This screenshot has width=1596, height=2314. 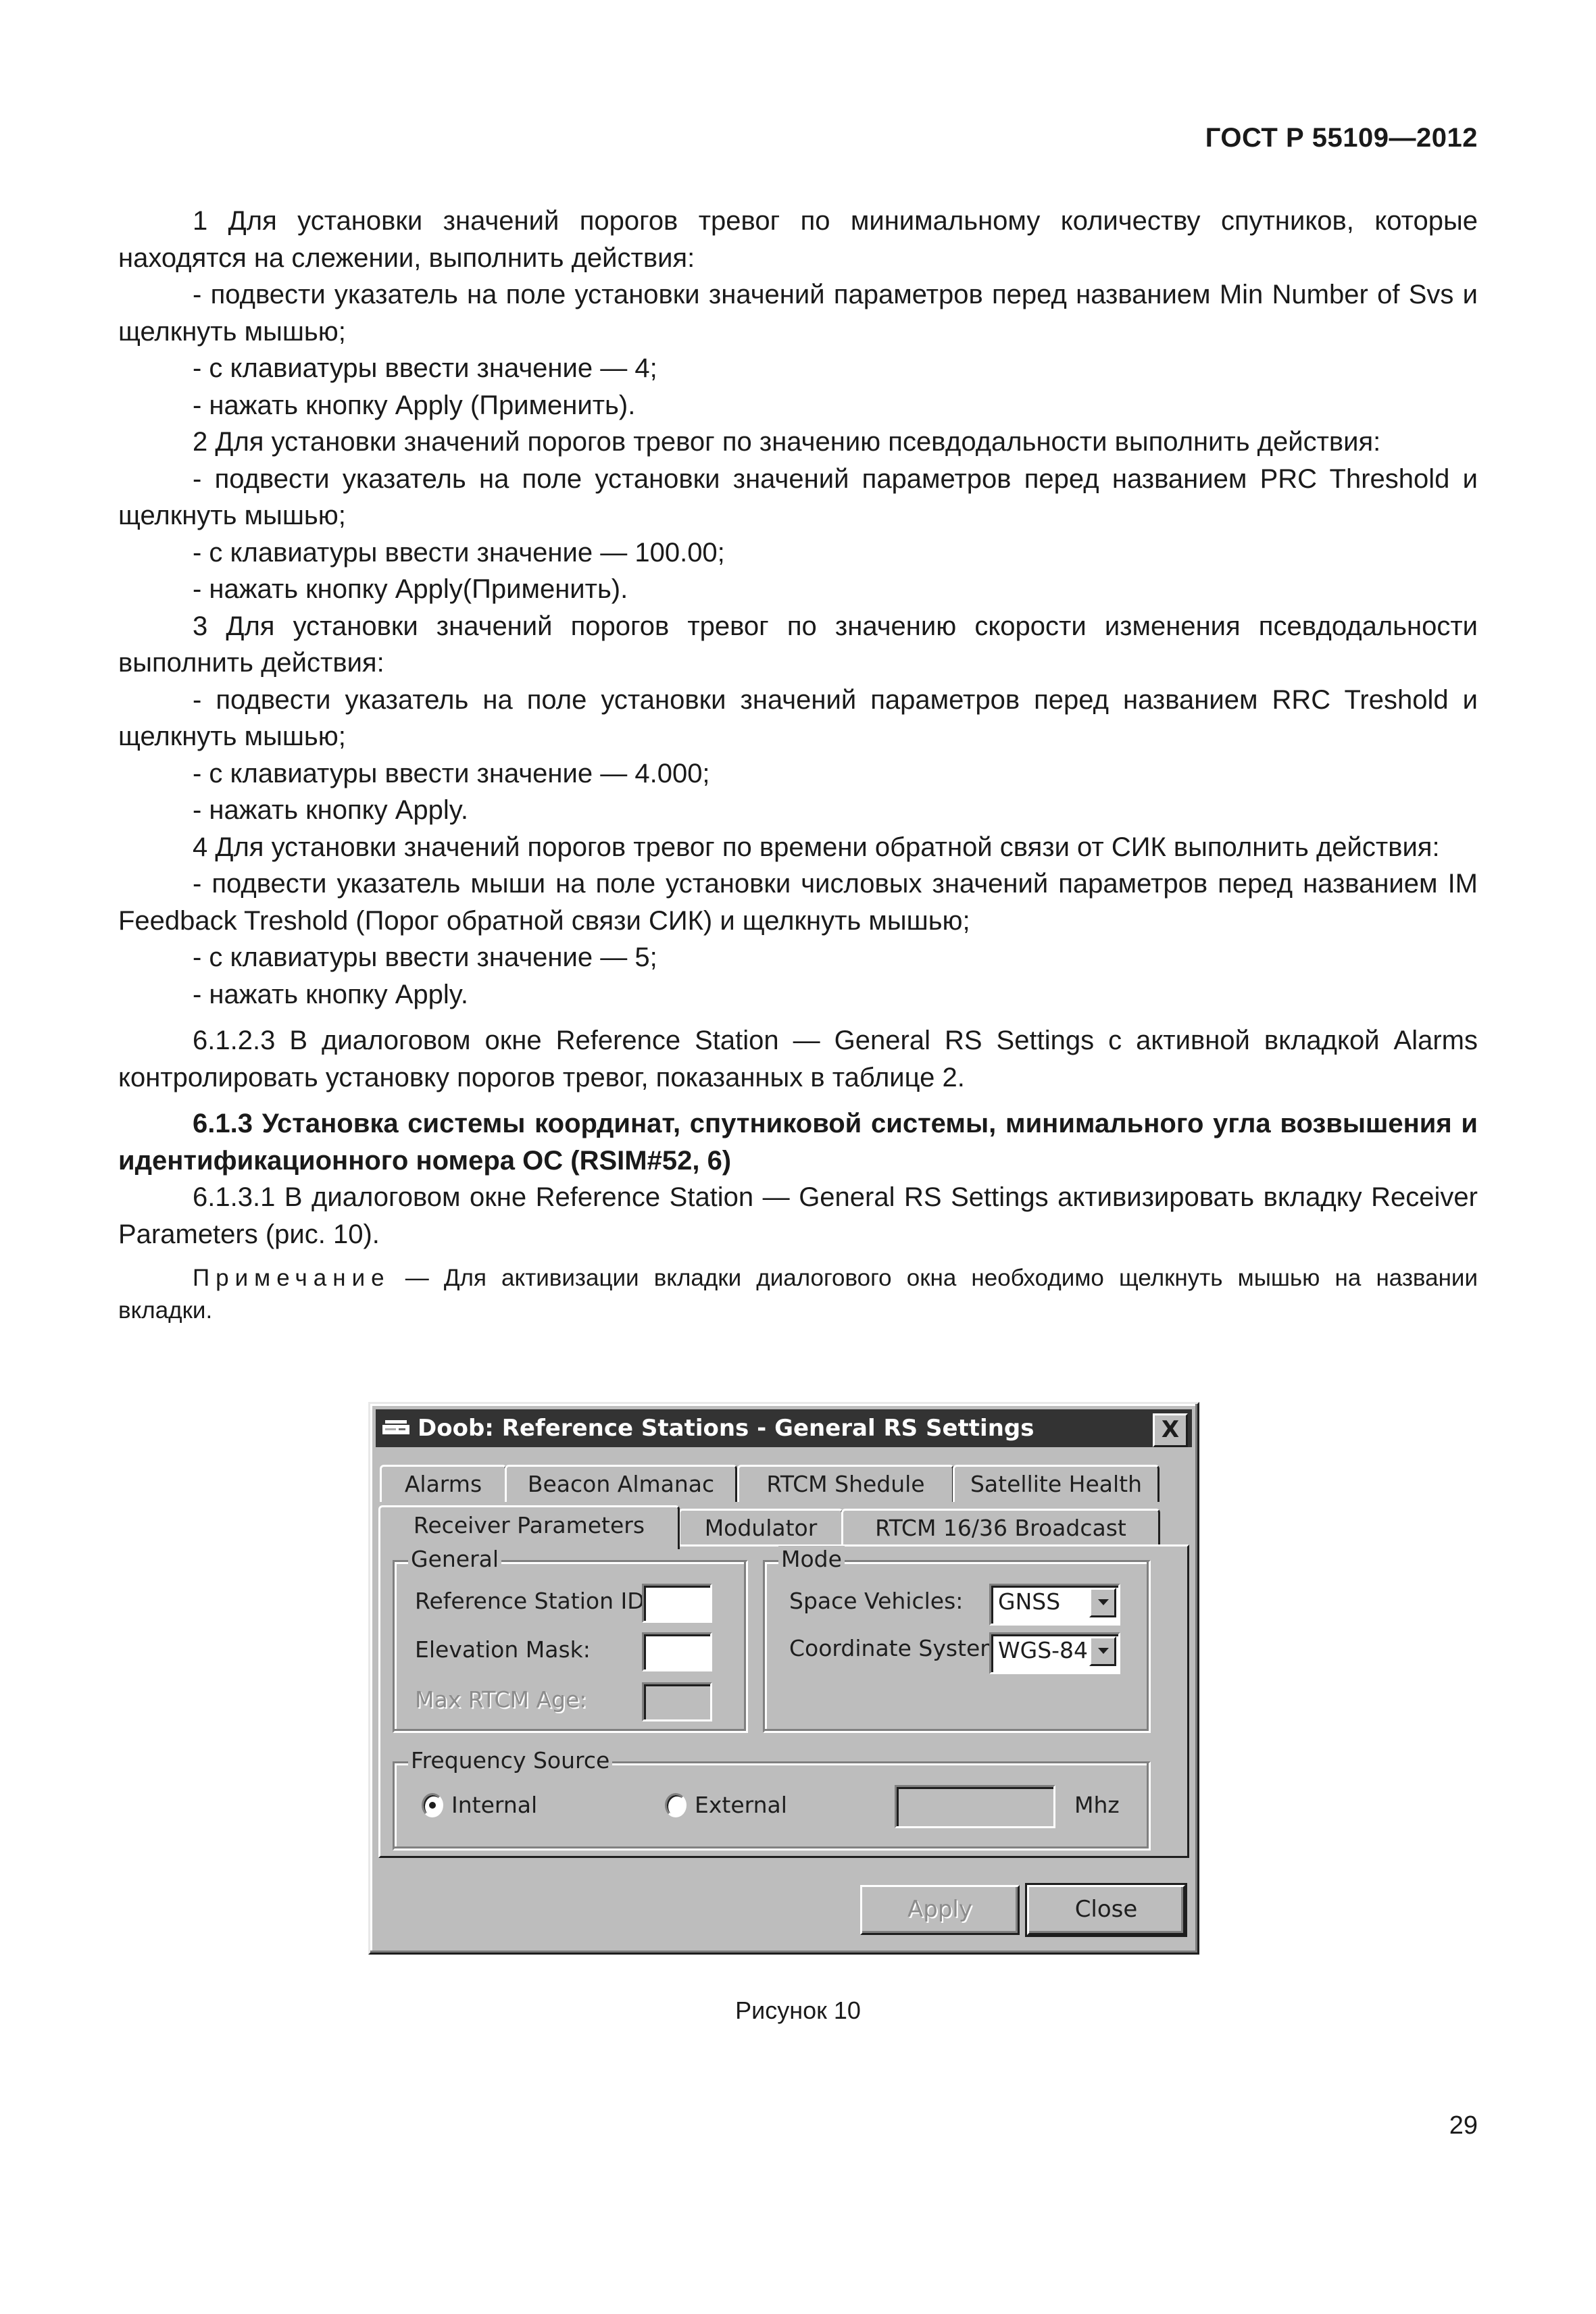 What do you see at coordinates (396, 1428) in the screenshot?
I see `app-icon` at bounding box center [396, 1428].